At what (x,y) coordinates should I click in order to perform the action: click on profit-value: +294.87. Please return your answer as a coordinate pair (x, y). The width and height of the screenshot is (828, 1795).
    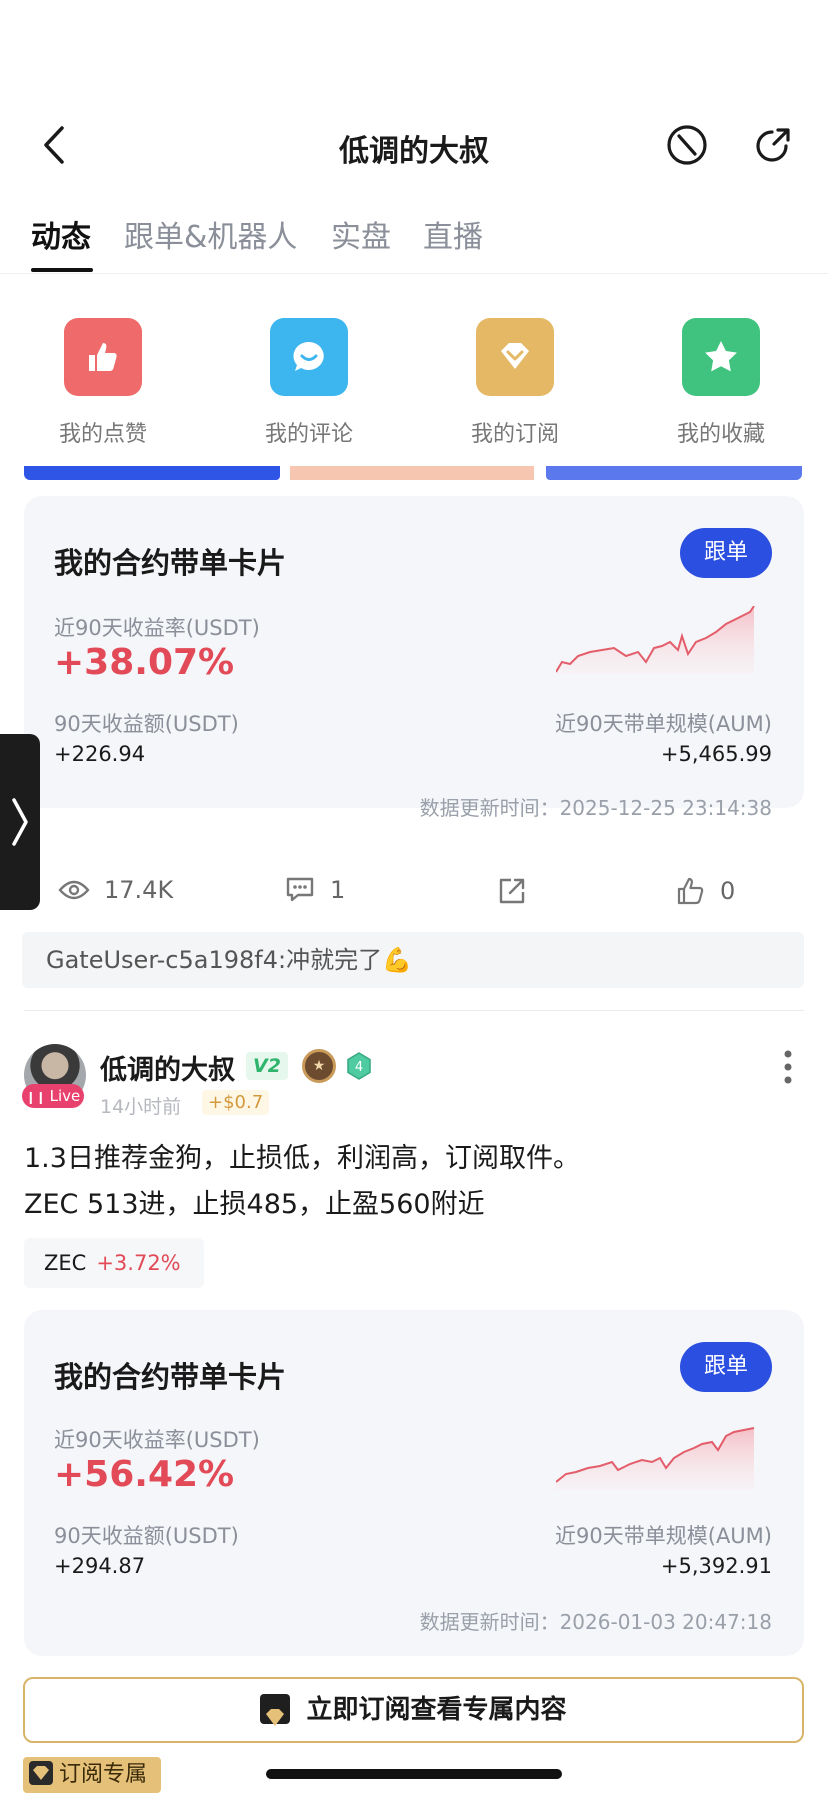
    Looking at the image, I should click on (100, 1566).